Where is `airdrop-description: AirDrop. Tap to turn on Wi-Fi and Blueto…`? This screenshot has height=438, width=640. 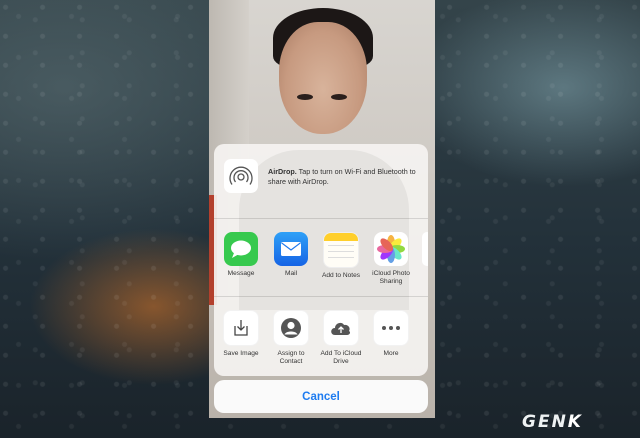
airdrop-description: AirDrop. Tap to turn on Wi-Fi and Blueto… is located at coordinates (345, 176).